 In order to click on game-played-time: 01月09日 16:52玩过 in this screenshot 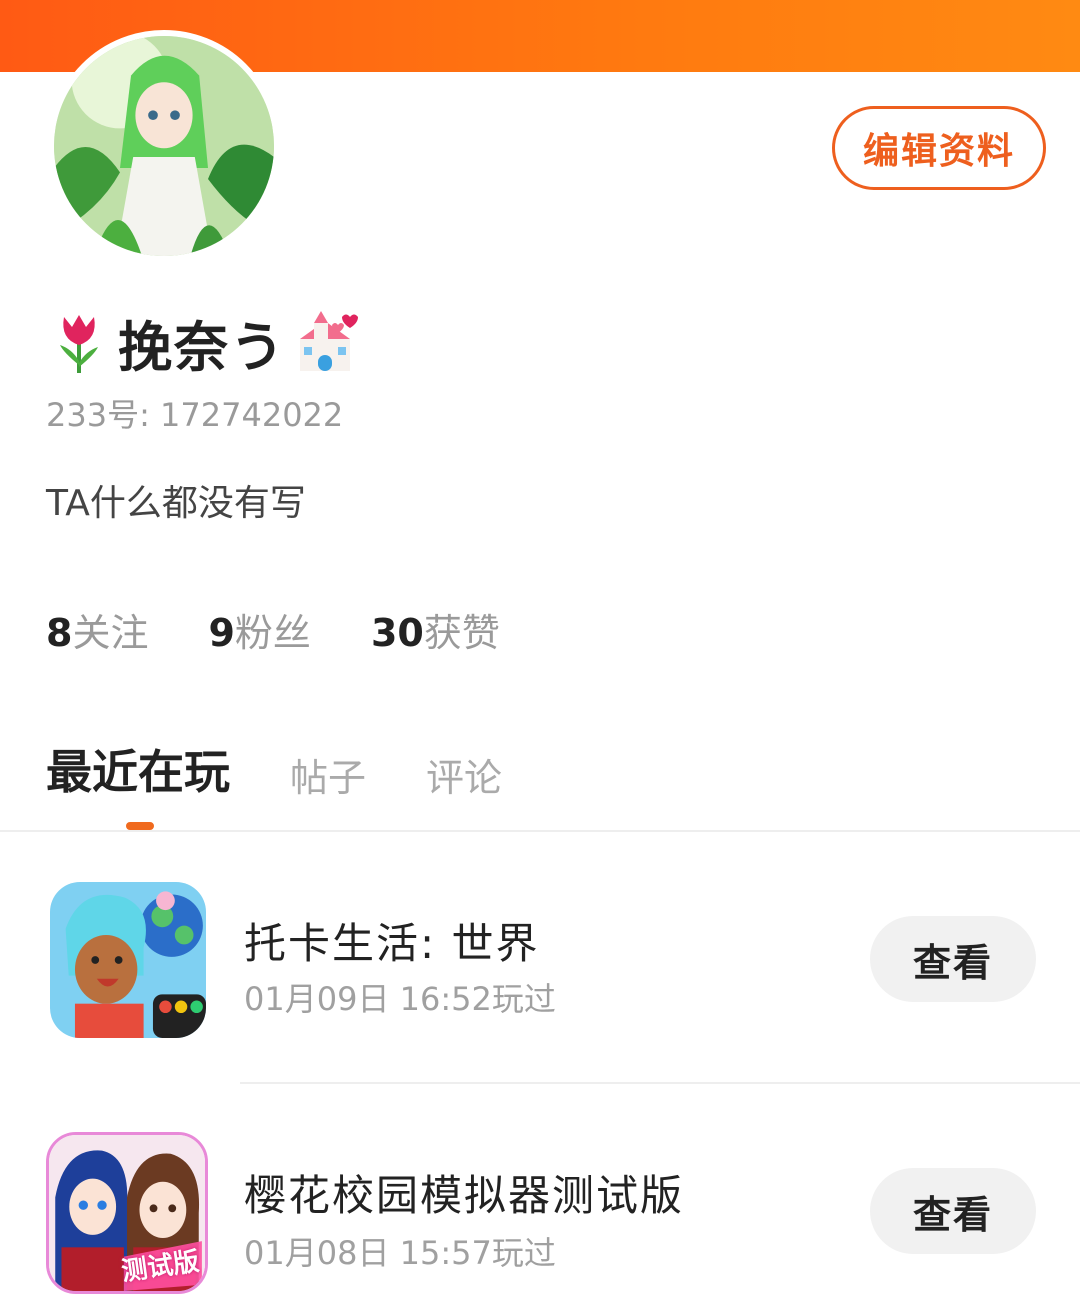, I will do `click(400, 999)`.